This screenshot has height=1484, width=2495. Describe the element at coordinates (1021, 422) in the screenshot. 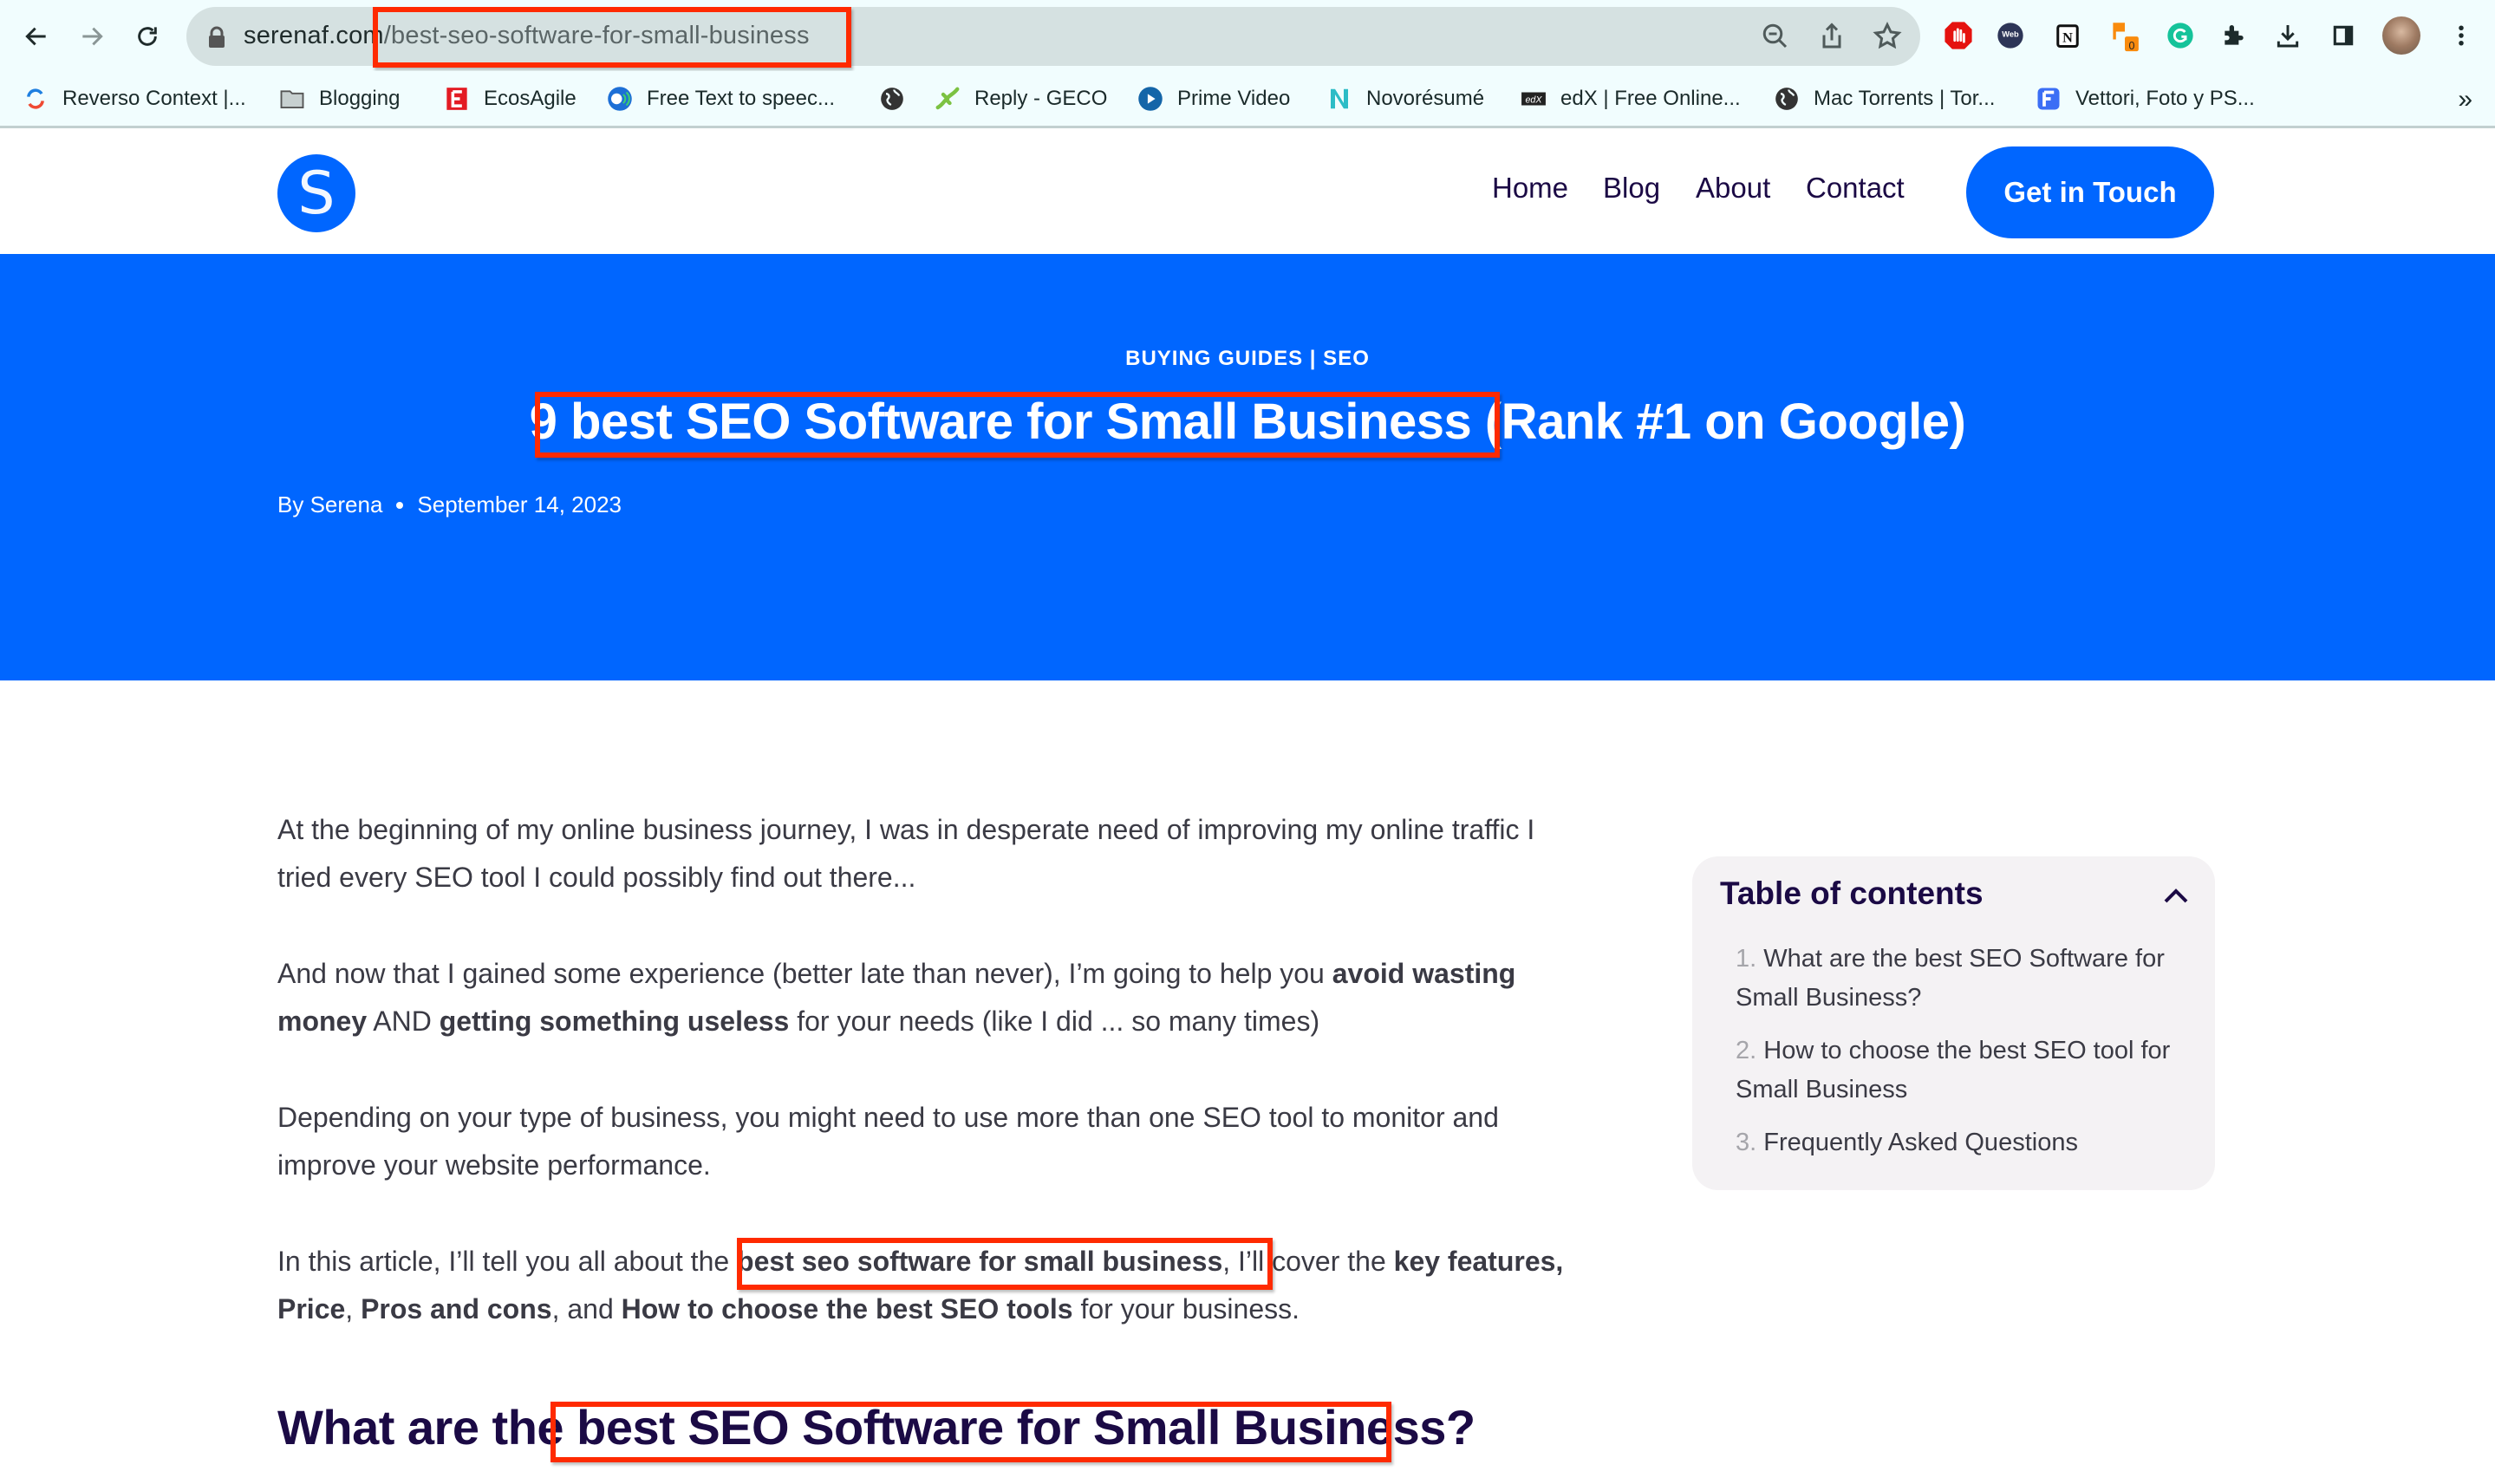

I see `title-highlight: best SEO Software for Small Business` at that location.